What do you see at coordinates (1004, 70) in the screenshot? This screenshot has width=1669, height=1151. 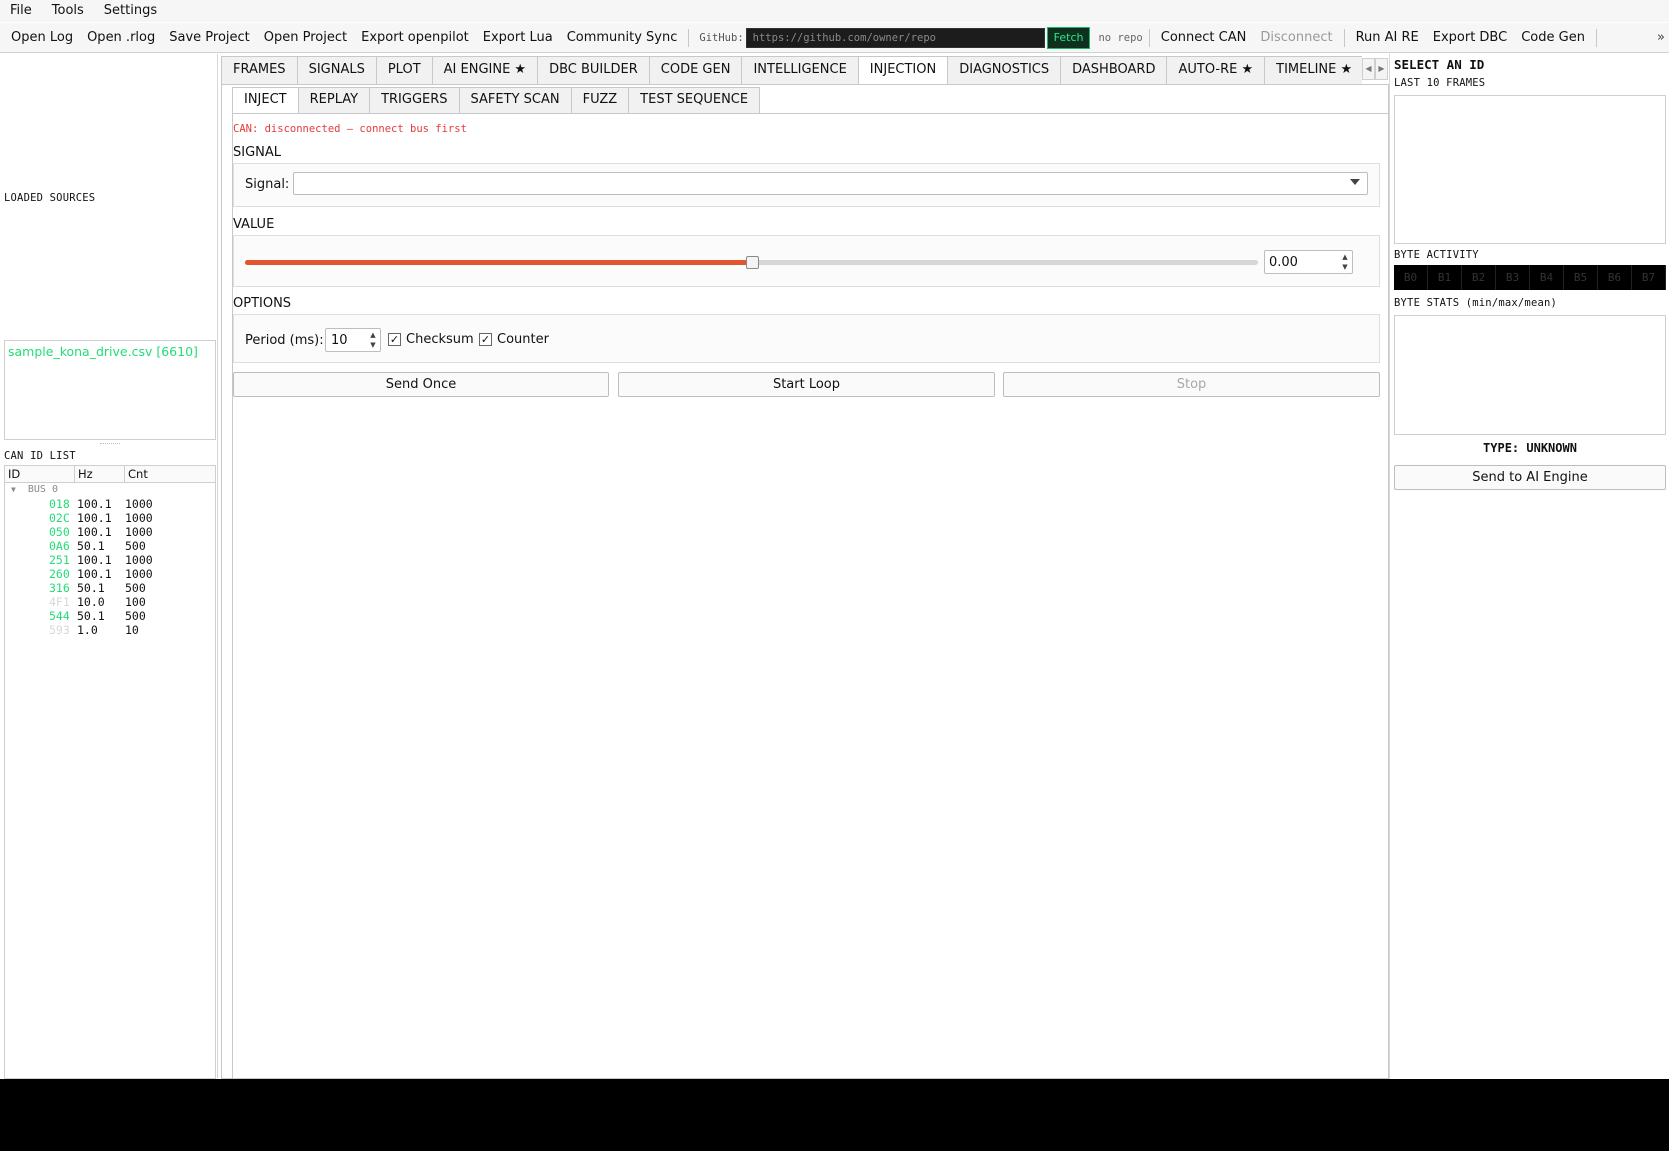 I see `tab-diagnostics: DIAGNOSTICS` at bounding box center [1004, 70].